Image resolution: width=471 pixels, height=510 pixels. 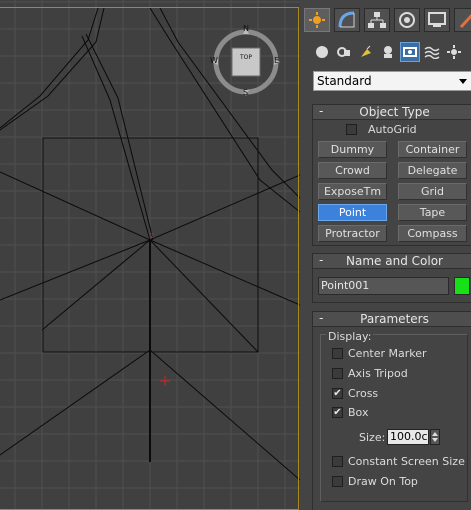 What do you see at coordinates (337, 373) in the screenshot?
I see `axis-tripod-checkbox` at bounding box center [337, 373].